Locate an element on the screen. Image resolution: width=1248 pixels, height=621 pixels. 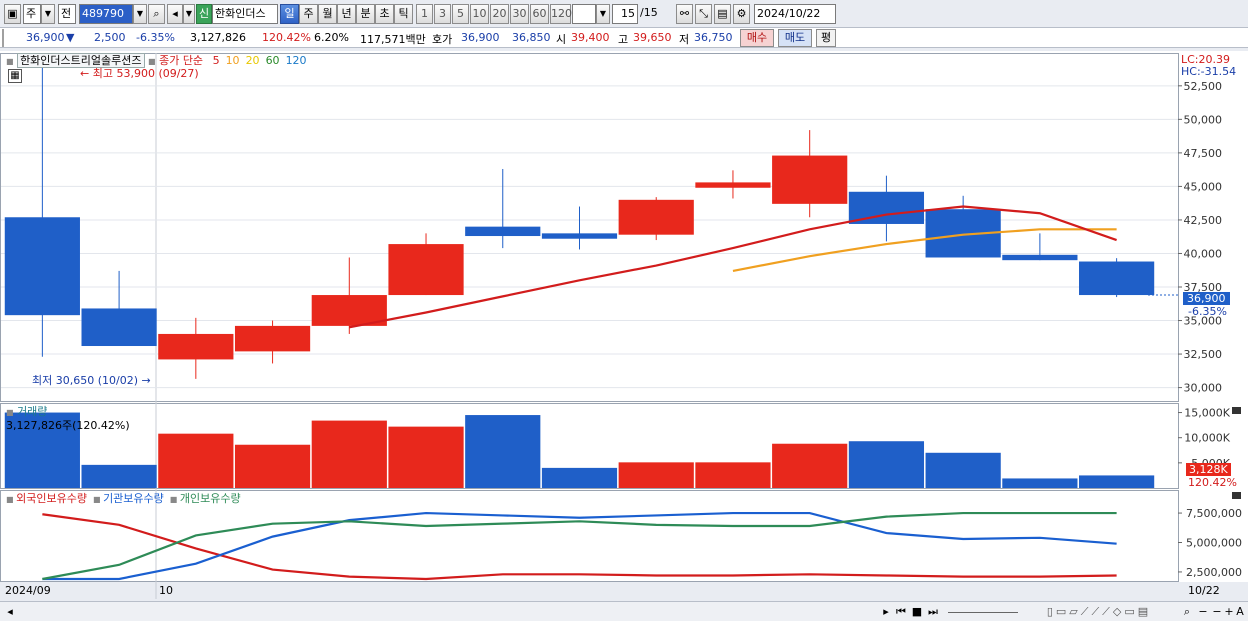
x-axis-band is located at coordinates (624, 591).